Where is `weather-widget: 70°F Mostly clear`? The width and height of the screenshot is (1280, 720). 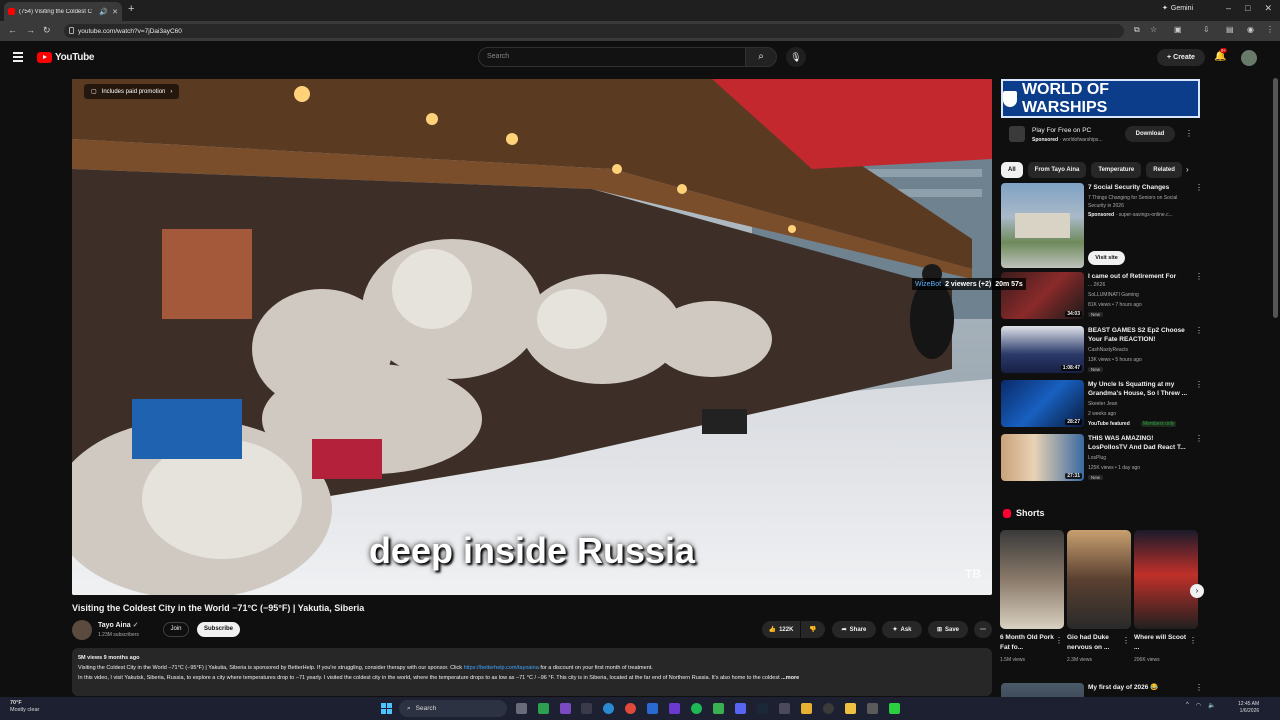
weather-widget: 70°F Mostly clear is located at coordinates (24, 707).